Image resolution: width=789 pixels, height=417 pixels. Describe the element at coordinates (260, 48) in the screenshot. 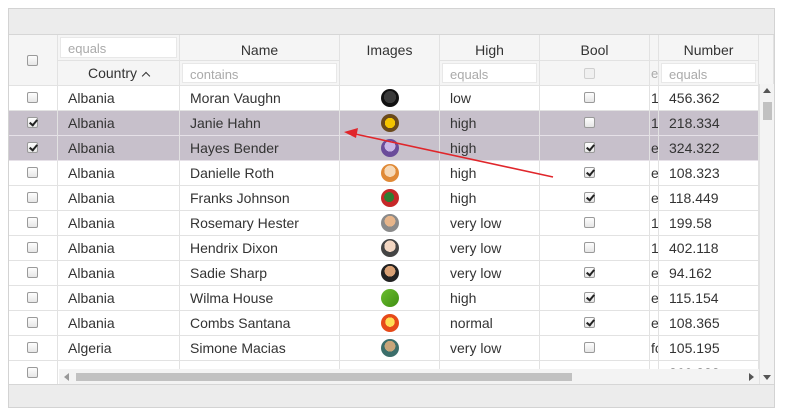

I see `header-name: Name` at that location.